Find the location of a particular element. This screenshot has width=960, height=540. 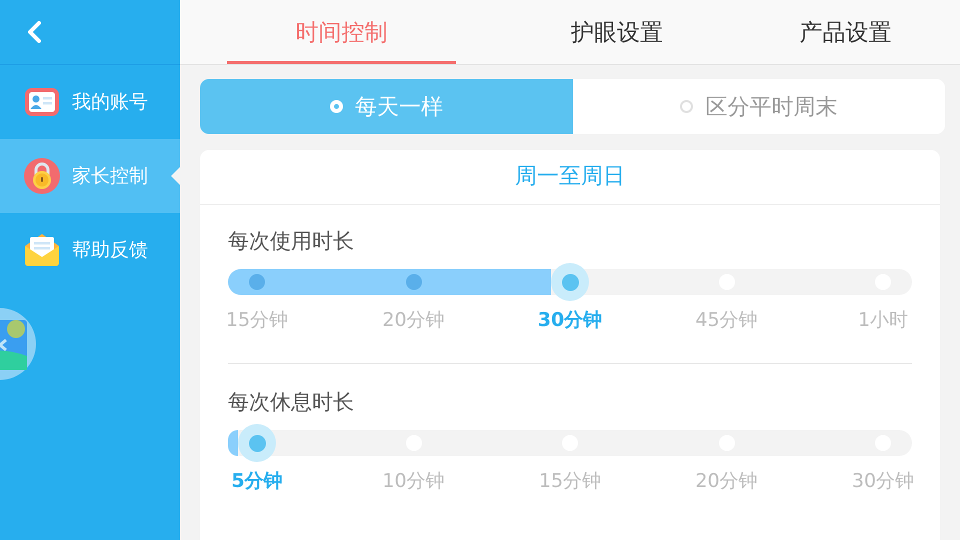

slider-fill is located at coordinates (233, 443).